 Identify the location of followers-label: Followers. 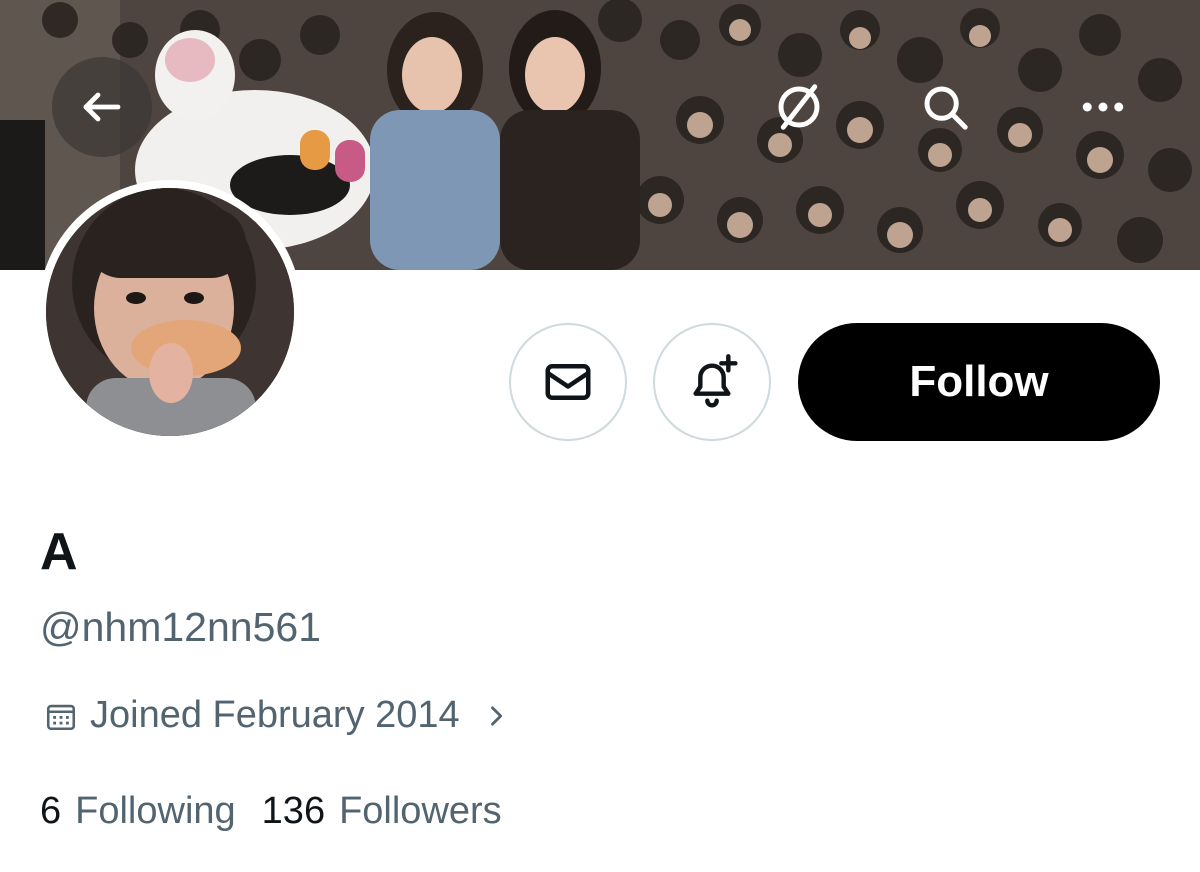
(420, 811).